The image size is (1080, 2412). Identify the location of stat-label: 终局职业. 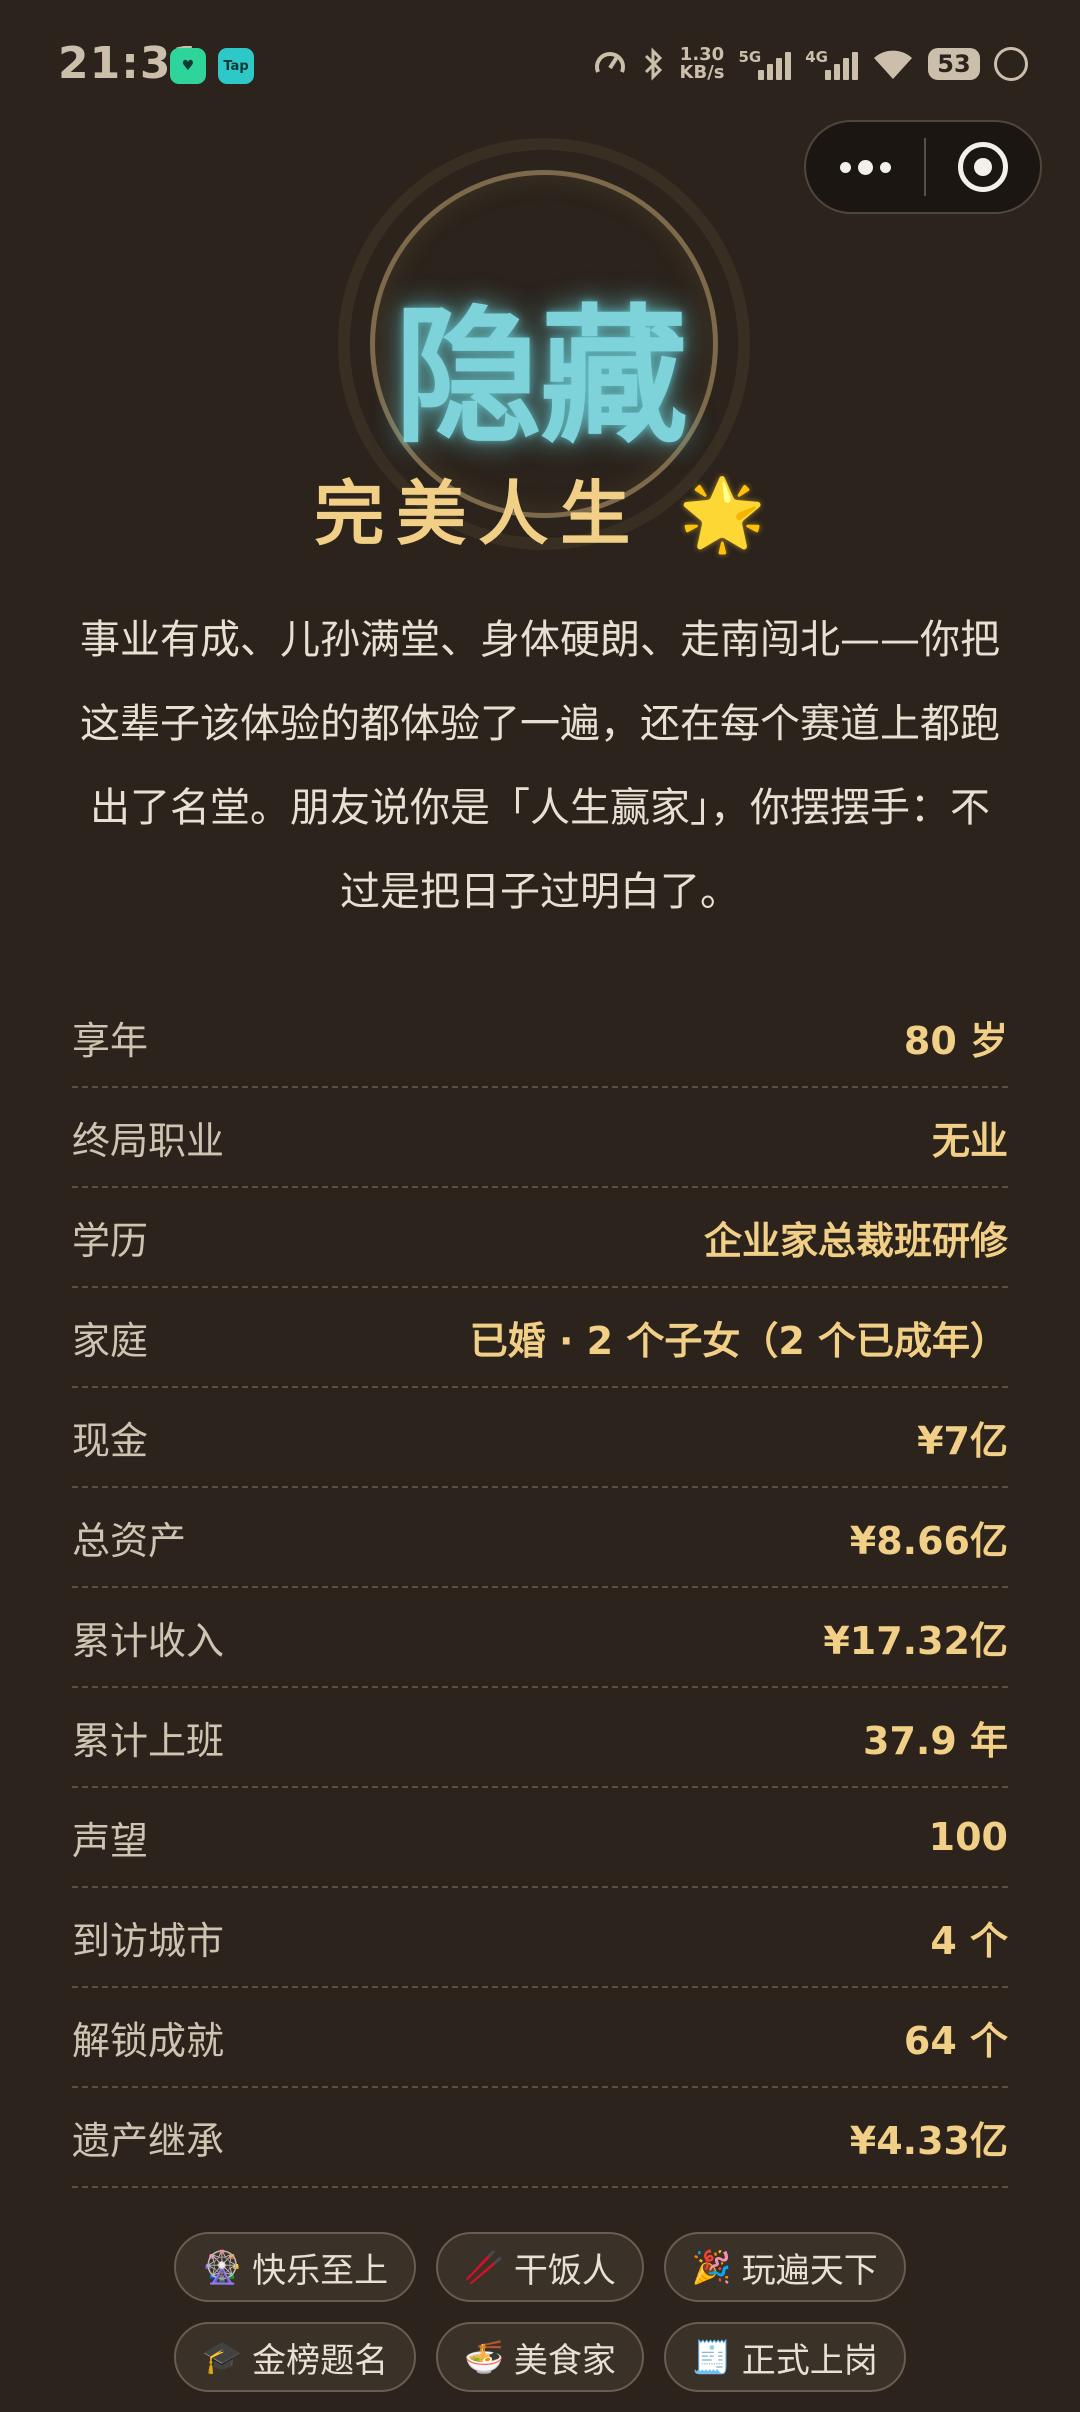
(148, 1140).